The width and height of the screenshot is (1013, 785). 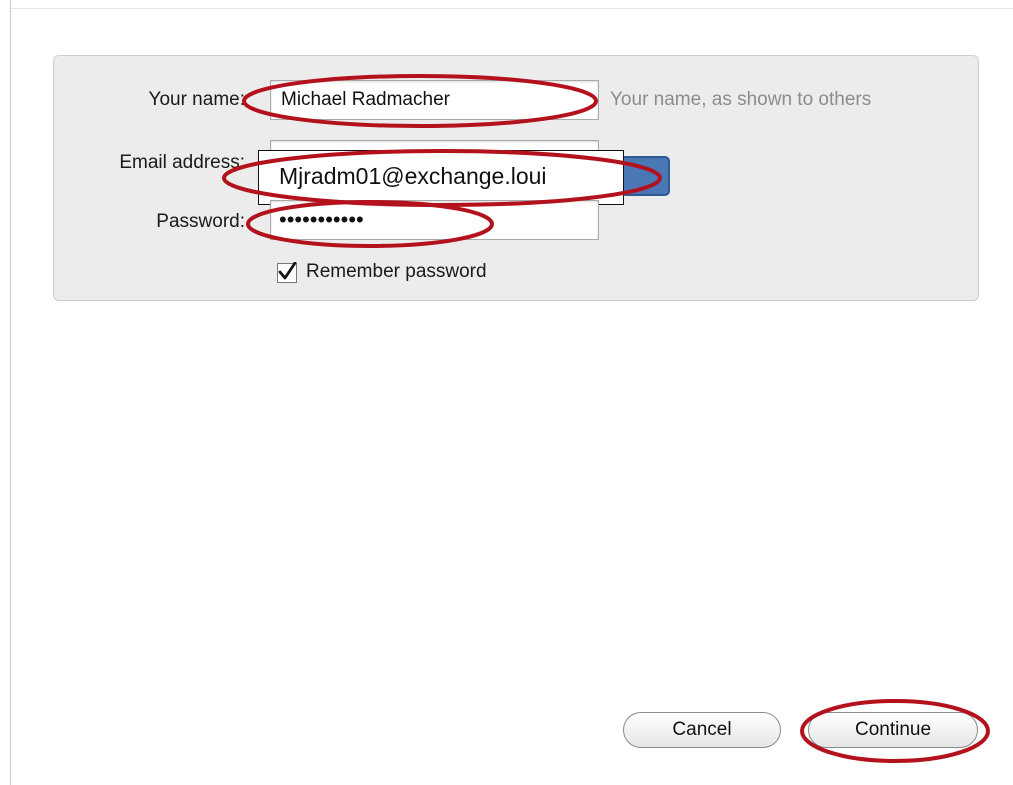 I want to click on remember-password-label: Remember password, so click(x=396, y=271).